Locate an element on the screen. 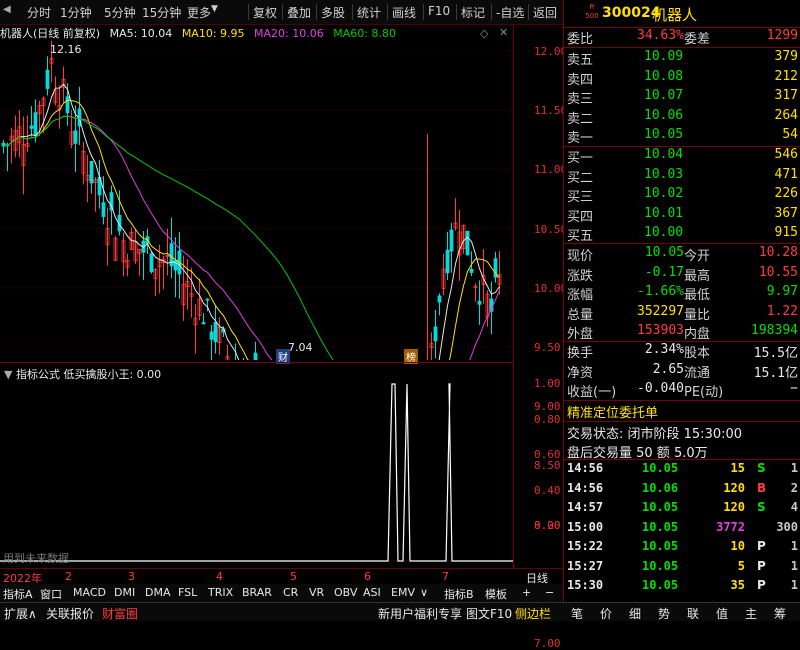 Image resolution: width=800 pixels, height=650 pixels. buy-price: 10.01 is located at coordinates (664, 213).